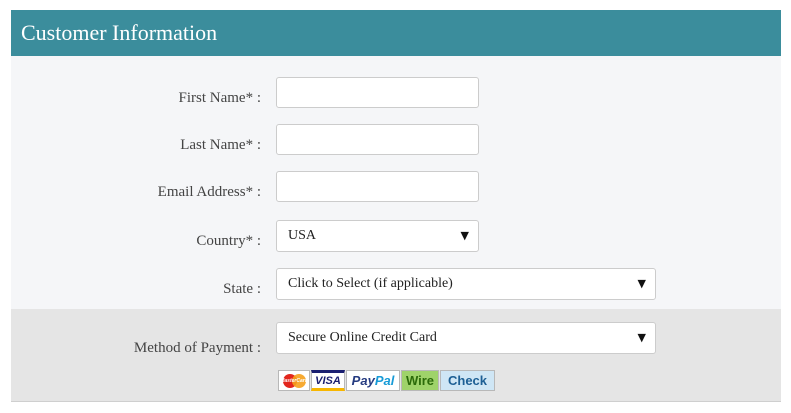  I want to click on email-label: Email Address* :, so click(209, 192).